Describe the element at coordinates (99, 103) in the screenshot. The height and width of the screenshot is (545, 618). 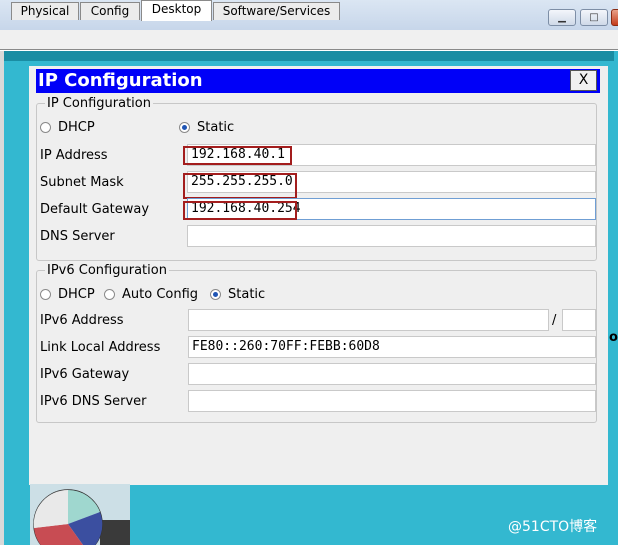
I see `ipv4-group-label: IP Configuration` at that location.